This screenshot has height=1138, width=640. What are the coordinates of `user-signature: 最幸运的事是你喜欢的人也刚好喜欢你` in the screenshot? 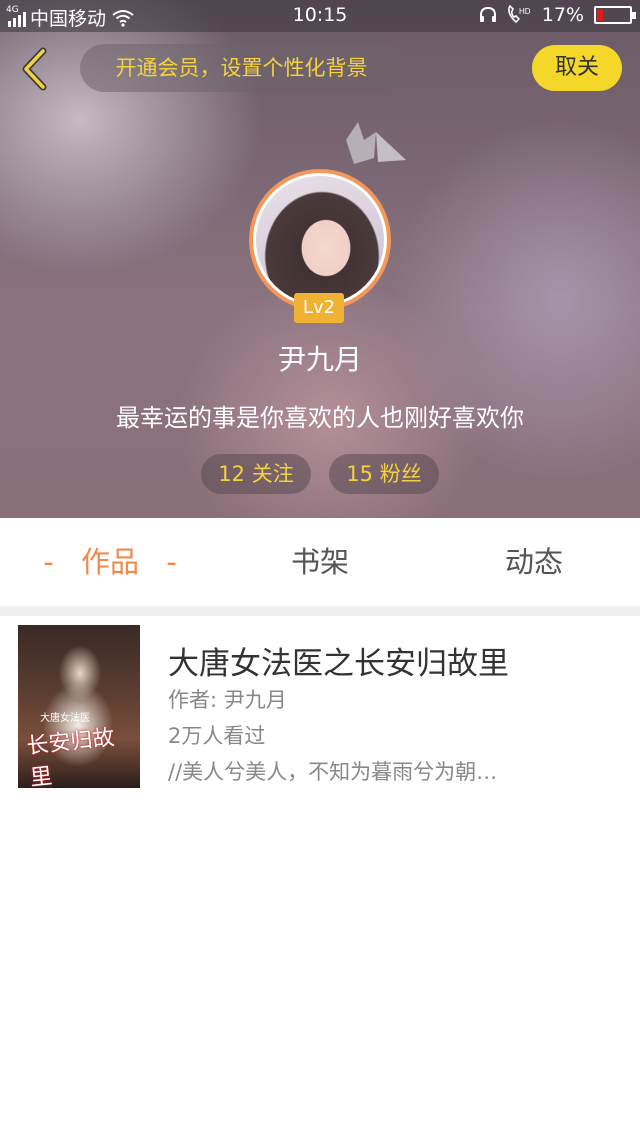 It's located at (320, 418).